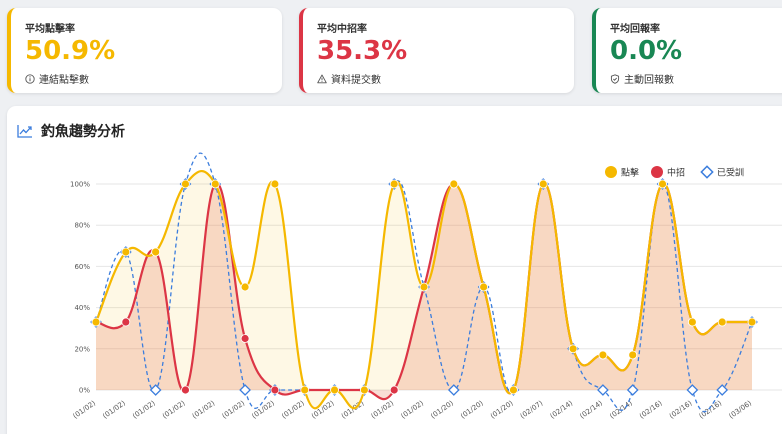  What do you see at coordinates (146, 78) in the screenshot?
I see `card-sub: 連結點擊數` at bounding box center [146, 78].